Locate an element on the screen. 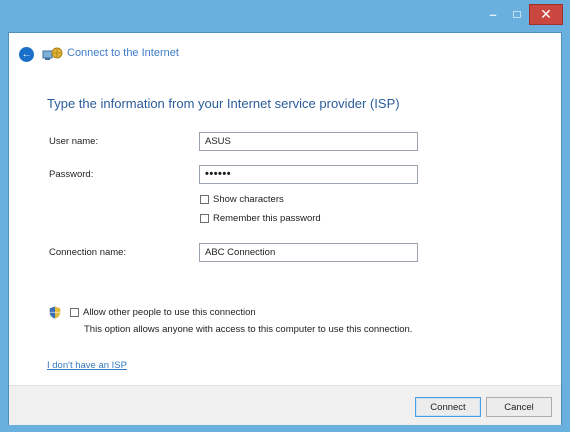 This screenshot has width=570, height=432. close-icon: ✕ is located at coordinates (546, 14).